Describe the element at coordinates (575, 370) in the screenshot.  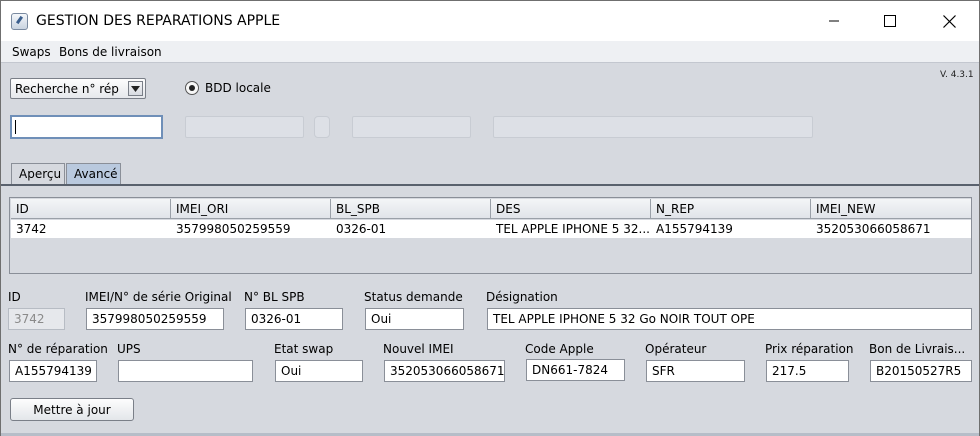
I see `code-apple-field: DN661-7824` at that location.